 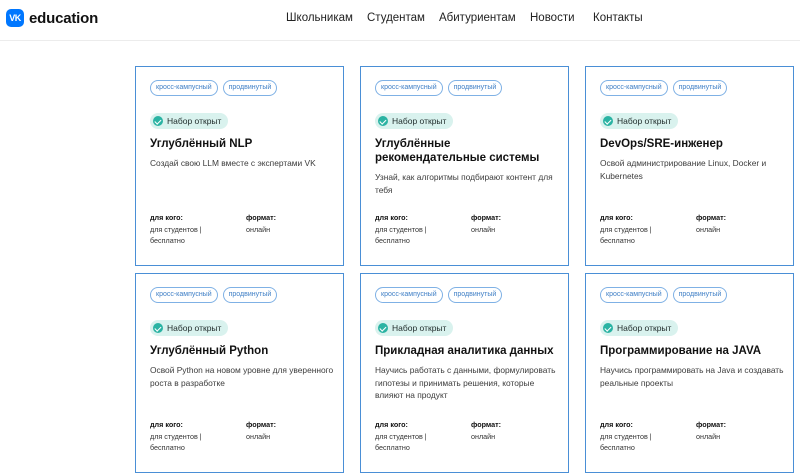 I want to click on course-title: DevOps/SRE-инженер, so click(x=661, y=144).